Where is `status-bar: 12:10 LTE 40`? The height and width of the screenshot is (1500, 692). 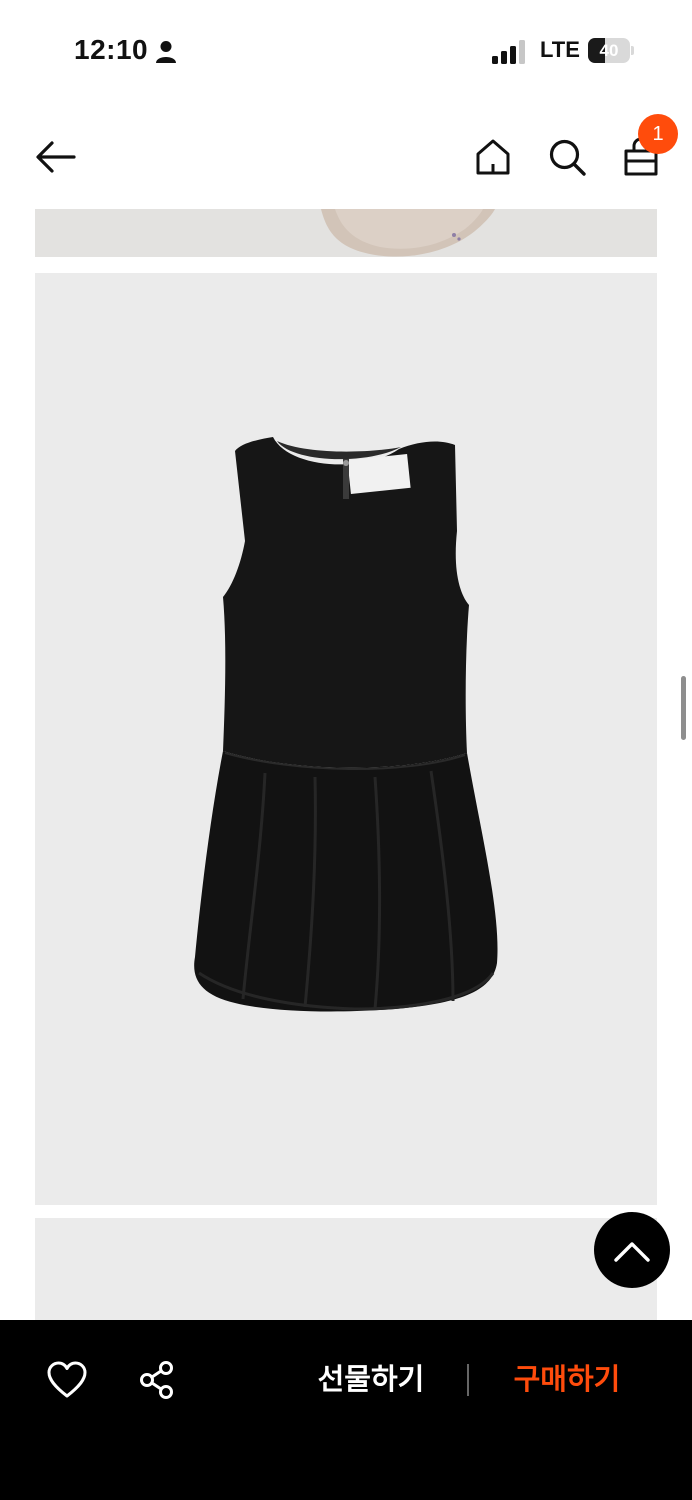 status-bar: 12:10 LTE 40 is located at coordinates (346, 50).